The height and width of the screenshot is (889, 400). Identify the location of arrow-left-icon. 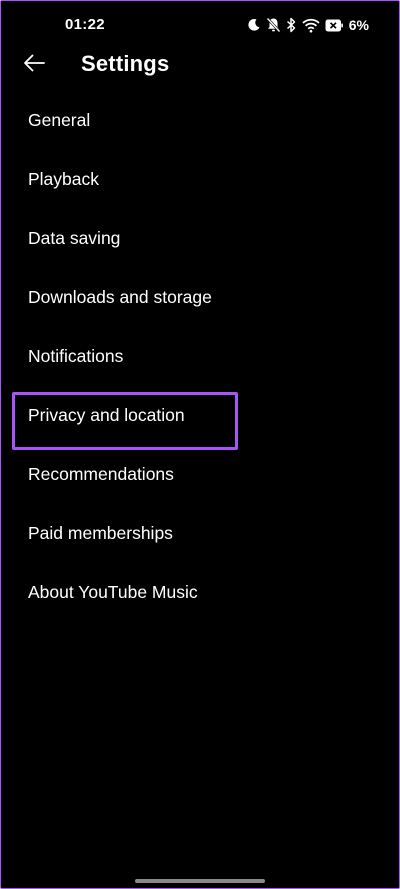
(34, 65).